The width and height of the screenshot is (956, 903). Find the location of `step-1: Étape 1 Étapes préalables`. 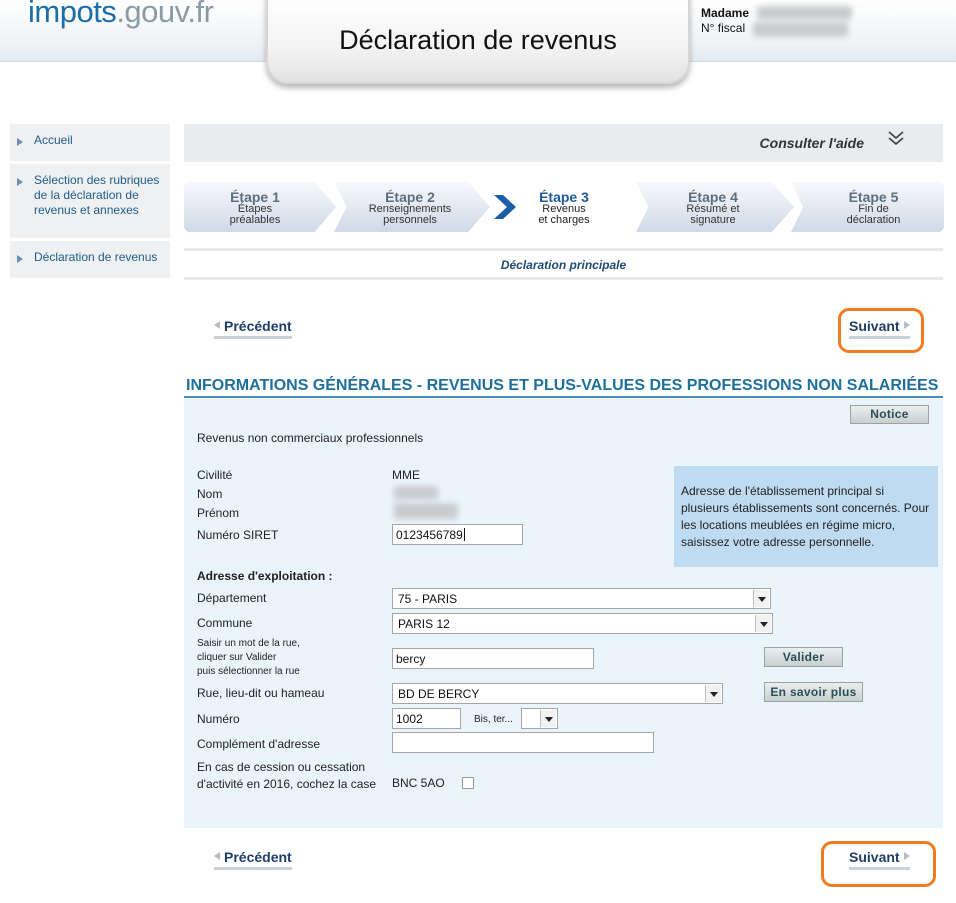

step-1: Étape 1 Étapes préalables is located at coordinates (260, 207).